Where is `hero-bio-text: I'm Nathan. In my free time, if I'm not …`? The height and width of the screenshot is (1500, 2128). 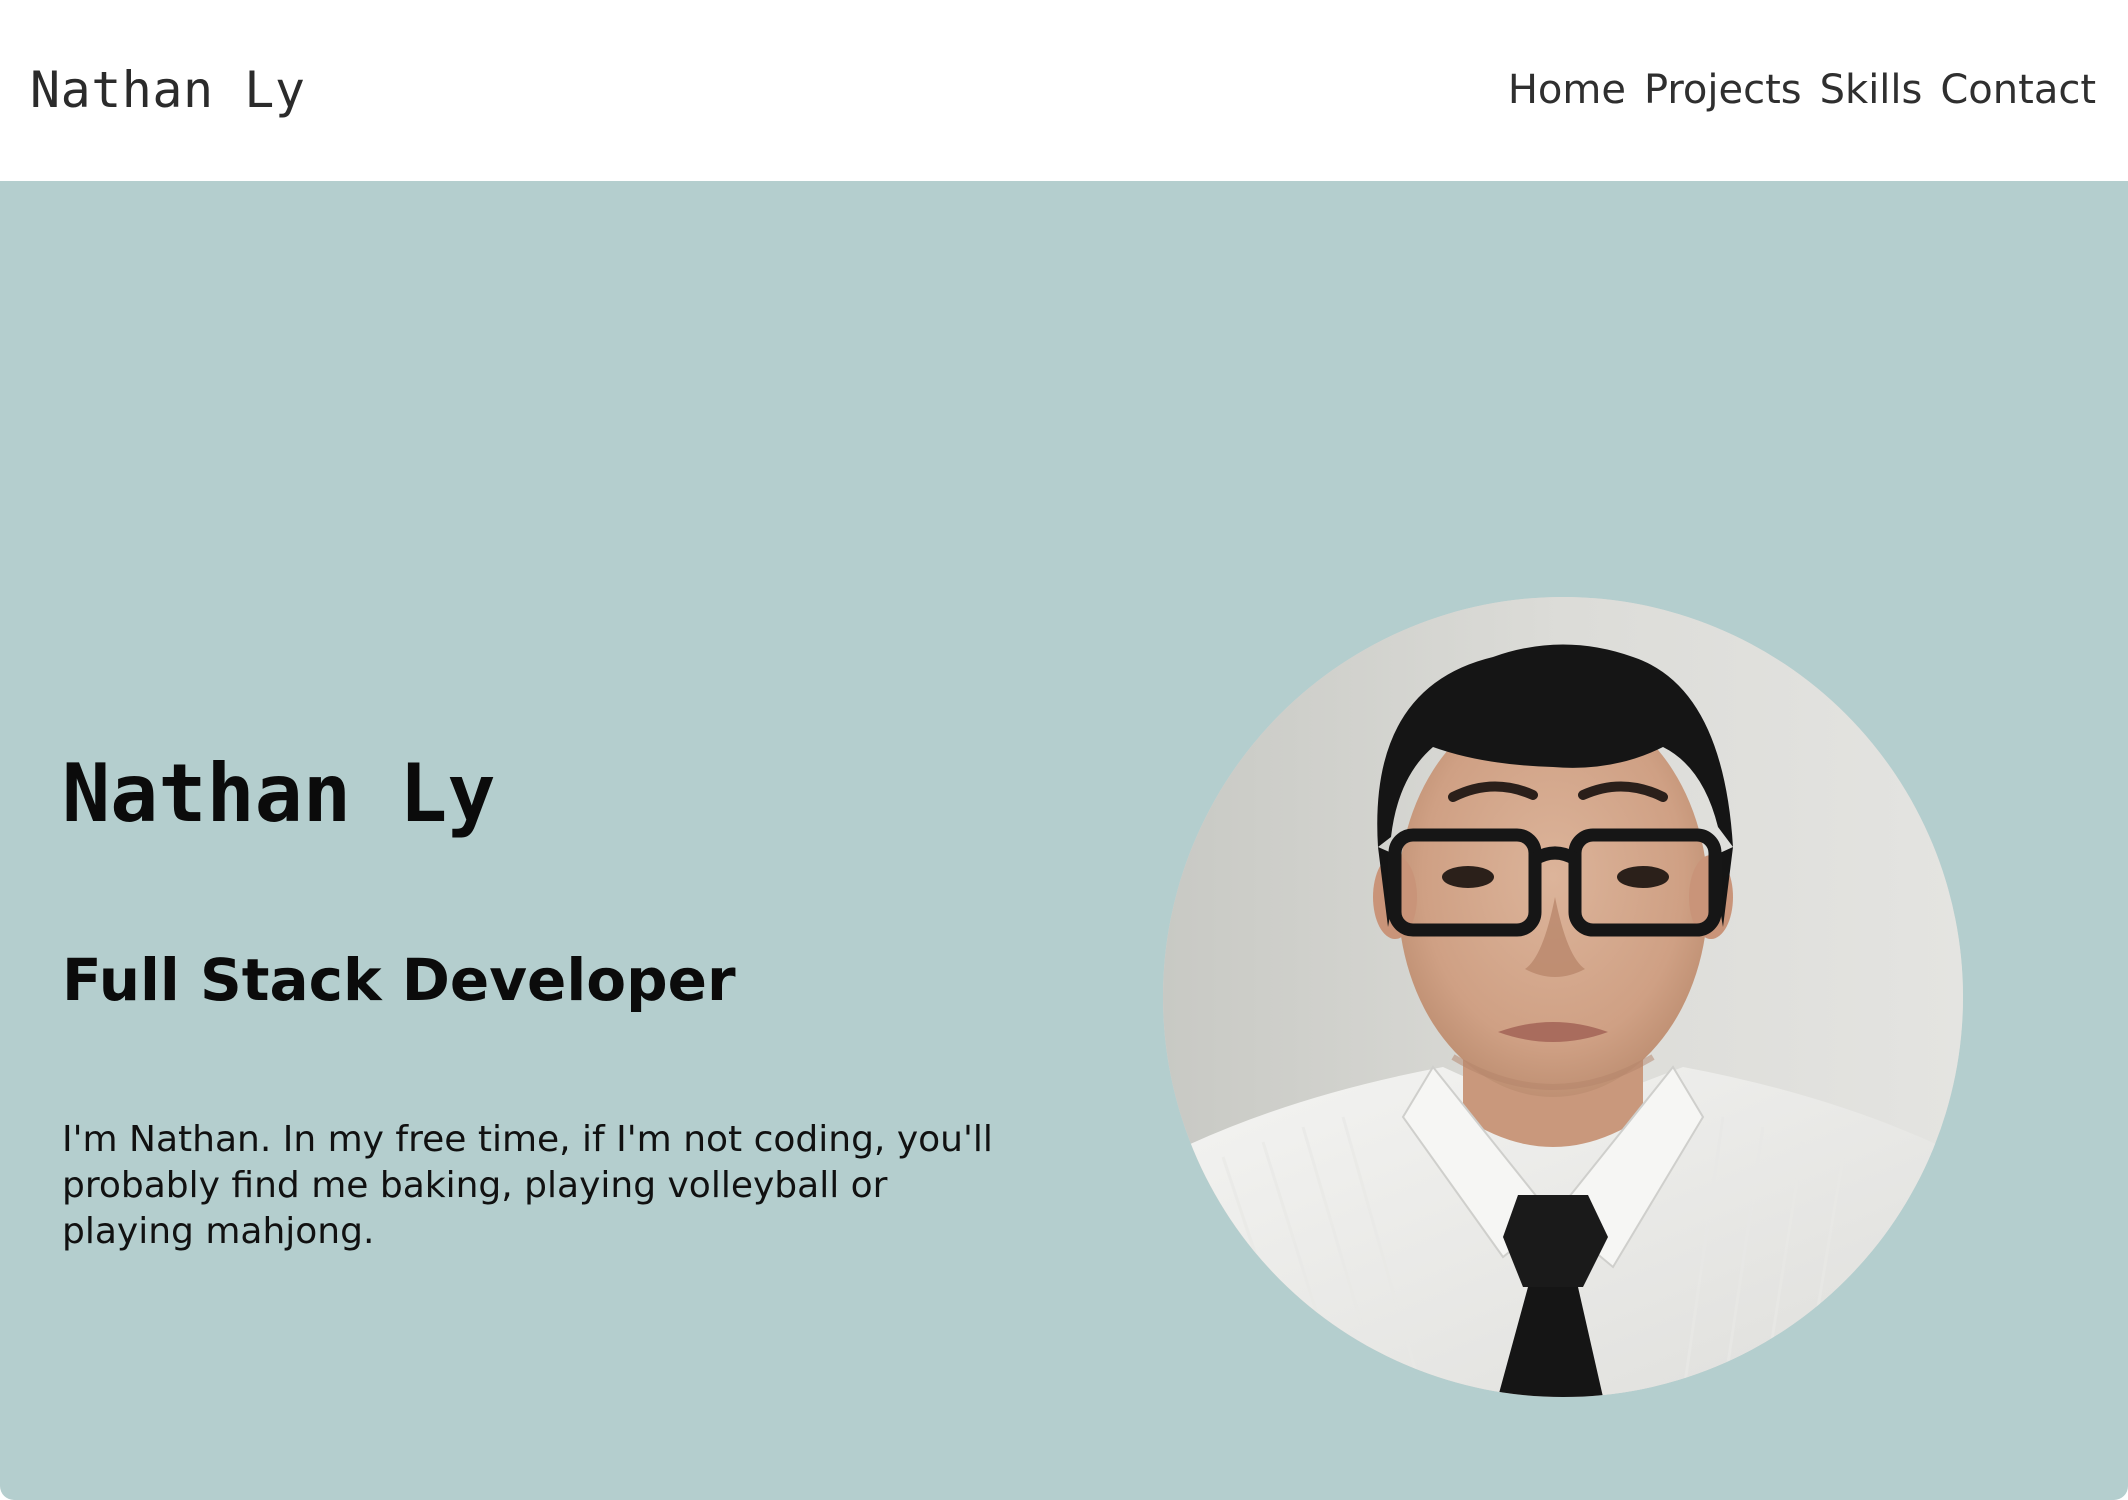 hero-bio-text: I'm Nathan. In my free time, if I'm not … is located at coordinates (527, 1185).